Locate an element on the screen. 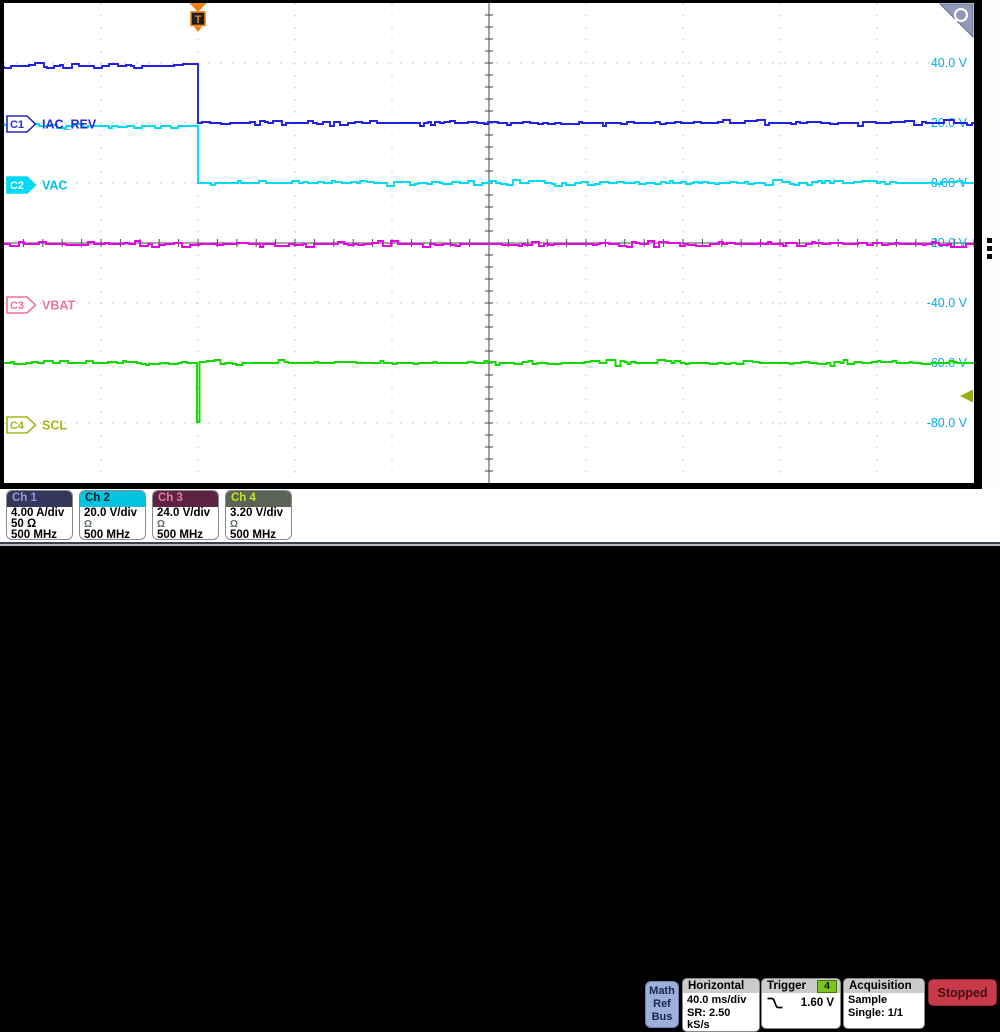 Image resolution: width=1000 pixels, height=1032 pixels. channel-badge-title: Ch 2 is located at coordinates (112, 499).